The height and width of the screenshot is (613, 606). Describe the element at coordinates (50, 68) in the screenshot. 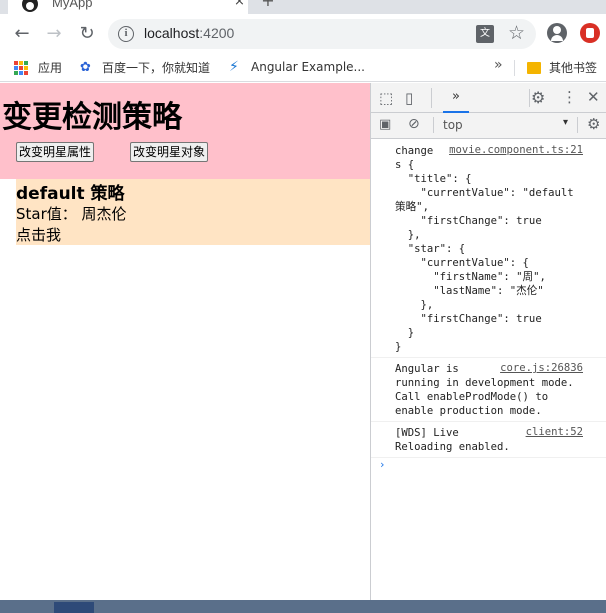

I see `bookmark-apps-label: 应用` at that location.